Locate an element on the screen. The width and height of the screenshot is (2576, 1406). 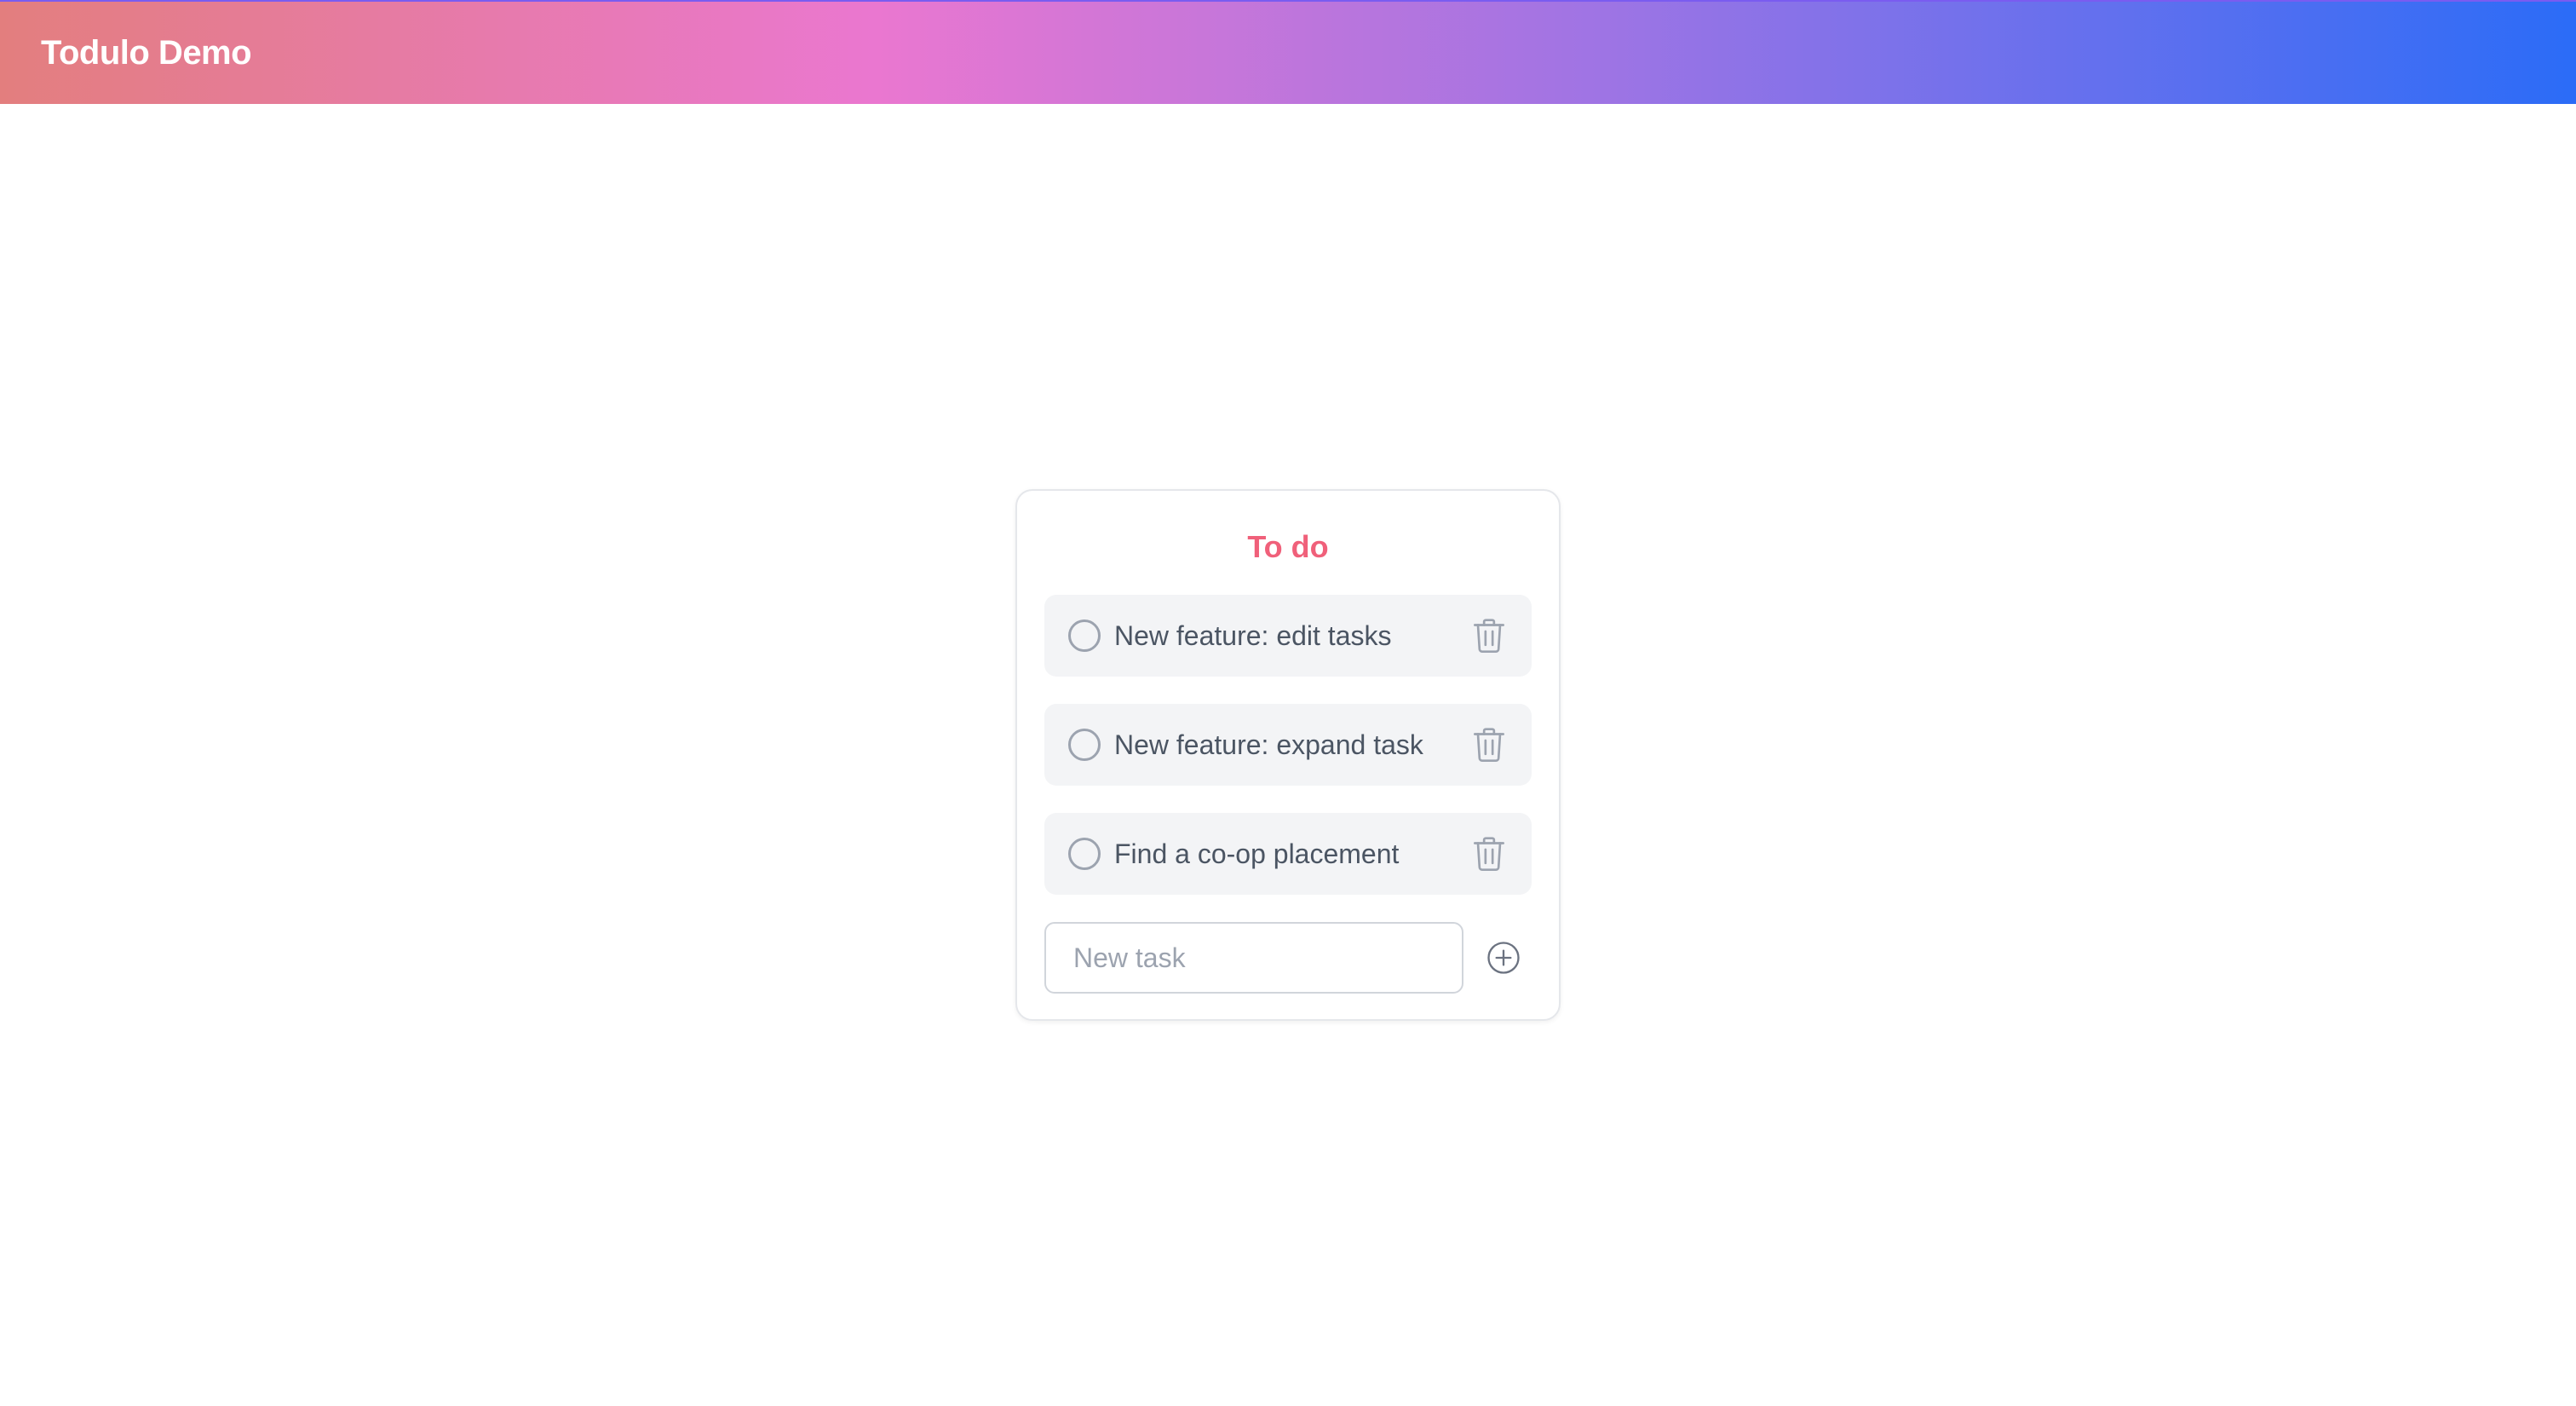
task-item: New feature: expand task is located at coordinates (1288, 745).